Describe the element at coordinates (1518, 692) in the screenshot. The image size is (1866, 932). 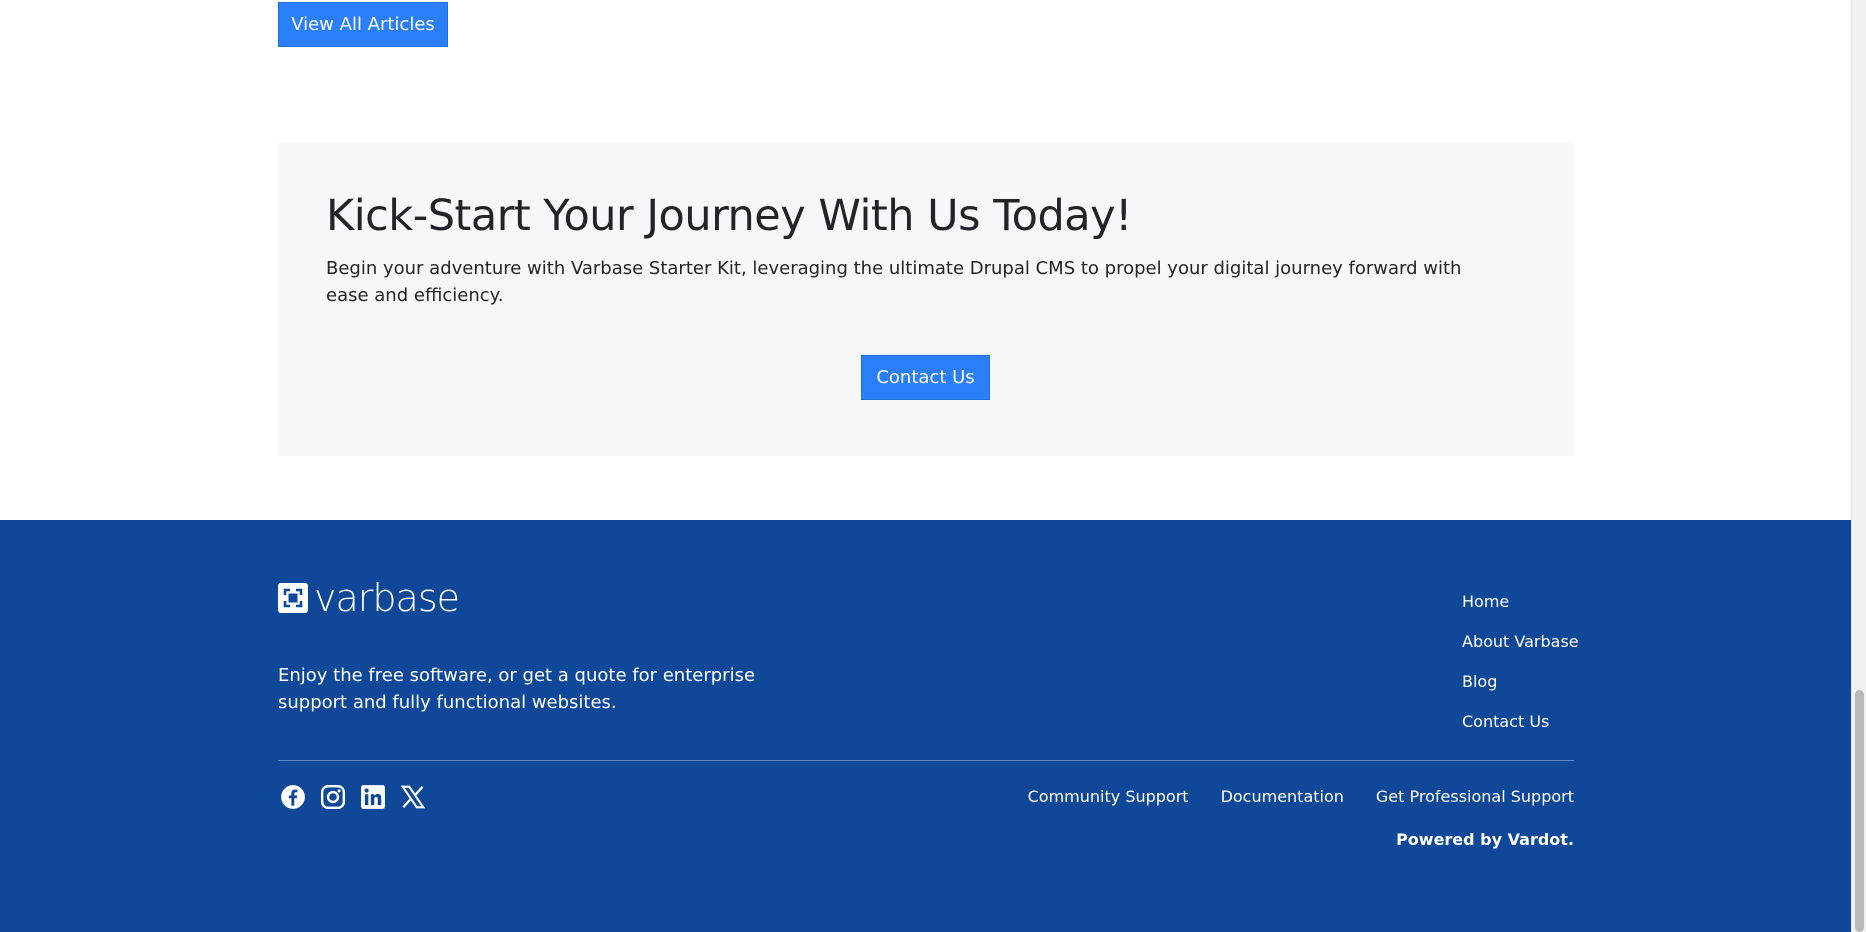
I see `footer-nav-blog: Blog` at that location.